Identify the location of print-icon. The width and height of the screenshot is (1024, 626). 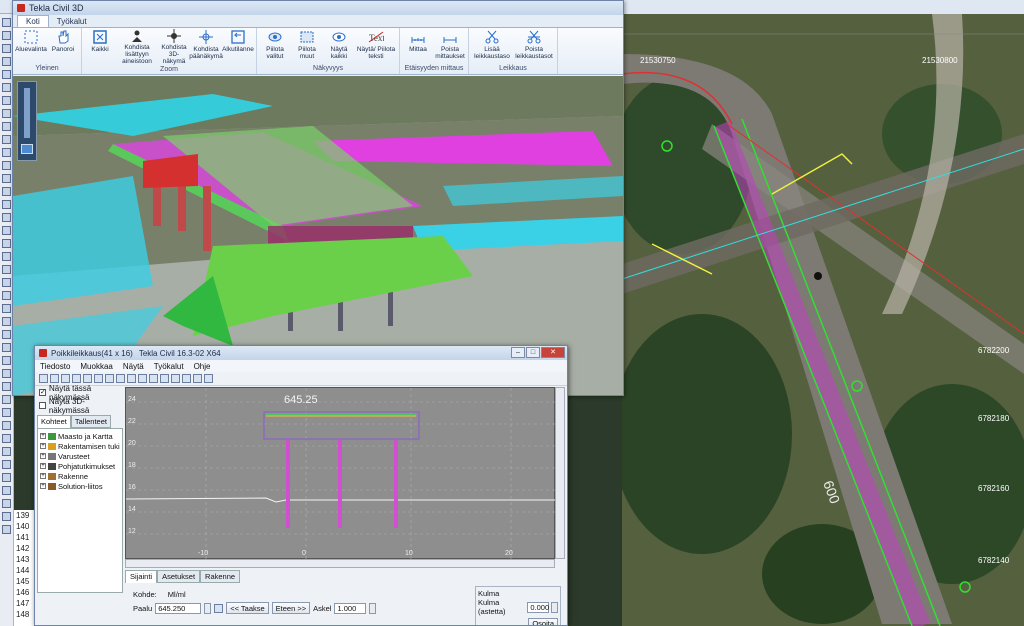
(164, 378).